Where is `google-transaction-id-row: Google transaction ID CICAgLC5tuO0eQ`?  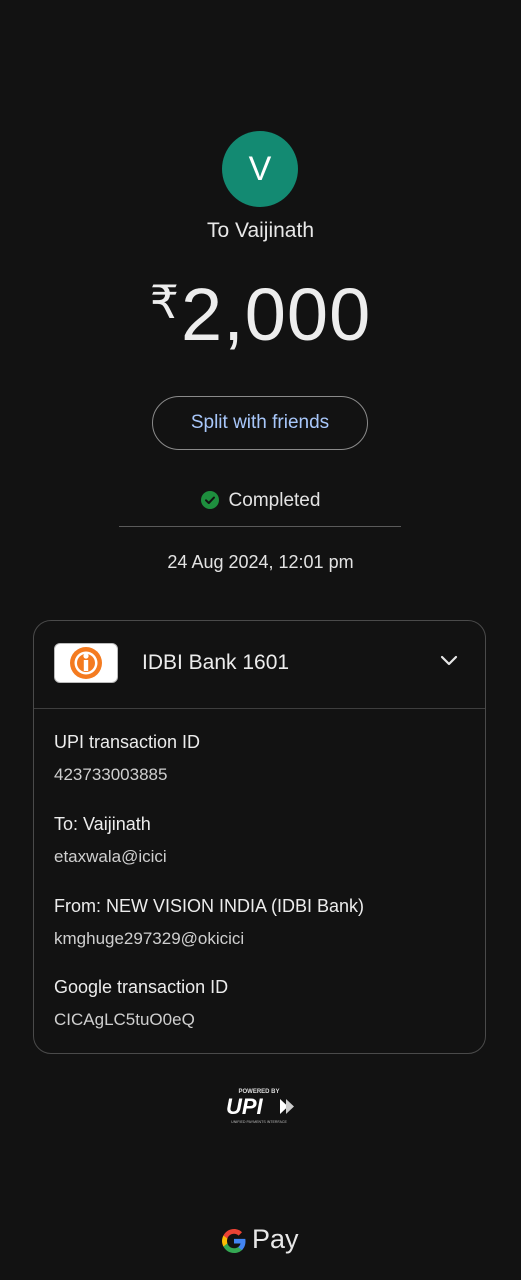
google-transaction-id-row: Google transaction ID CICAgLC5tuO0eQ is located at coordinates (141, 1003).